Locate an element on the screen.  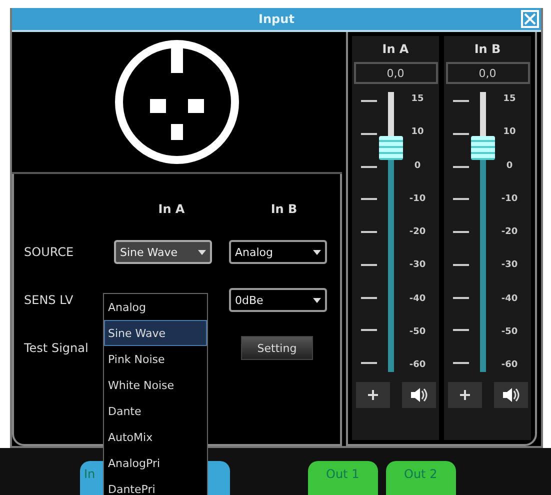
column-heading: In A is located at coordinates (171, 209).